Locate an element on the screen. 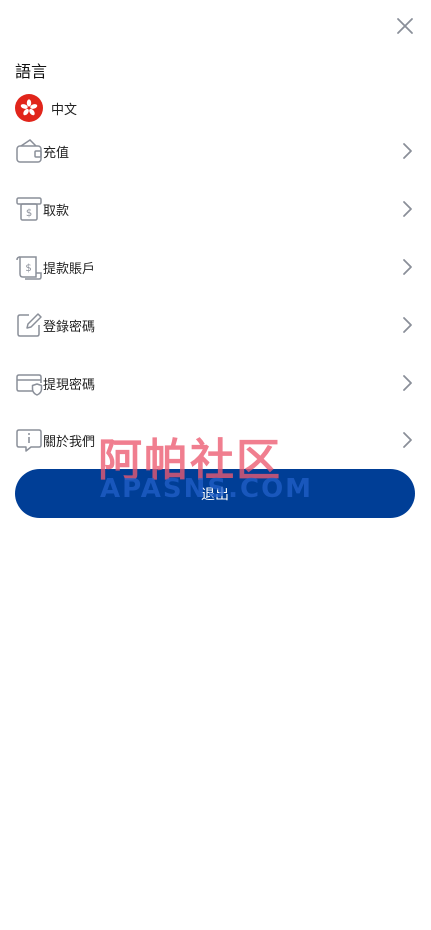 This screenshot has width=431, height=930. hong-kong-flag-icon is located at coordinates (29, 108).